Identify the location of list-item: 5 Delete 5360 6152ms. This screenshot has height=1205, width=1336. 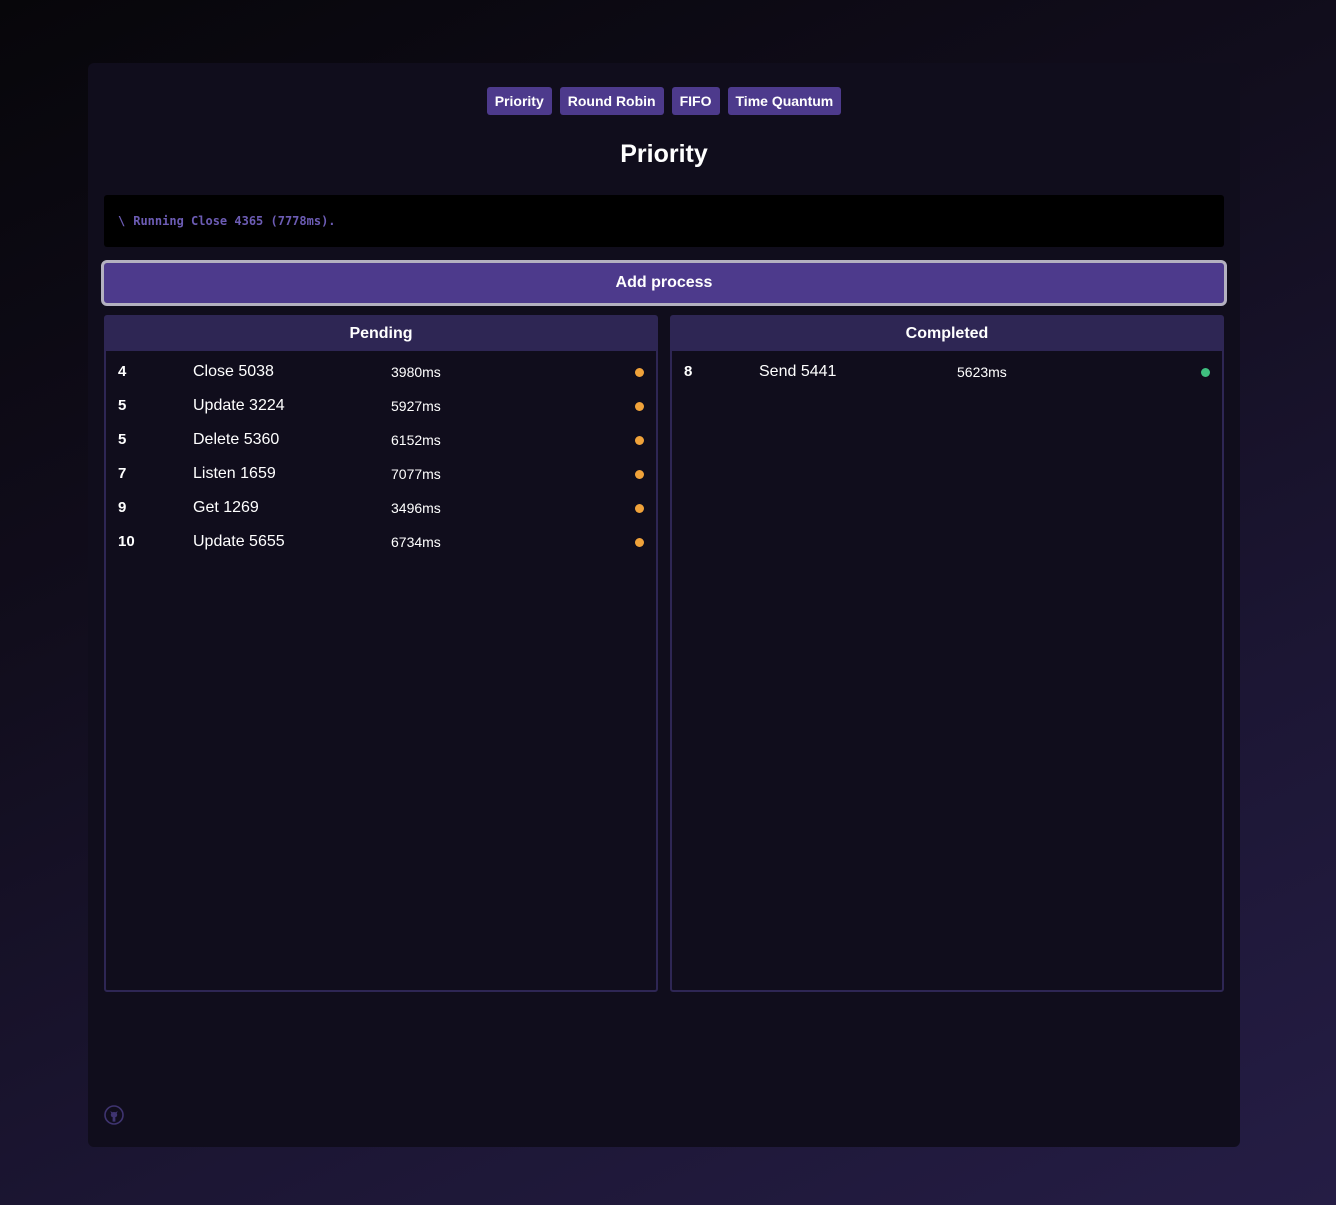
(381, 440).